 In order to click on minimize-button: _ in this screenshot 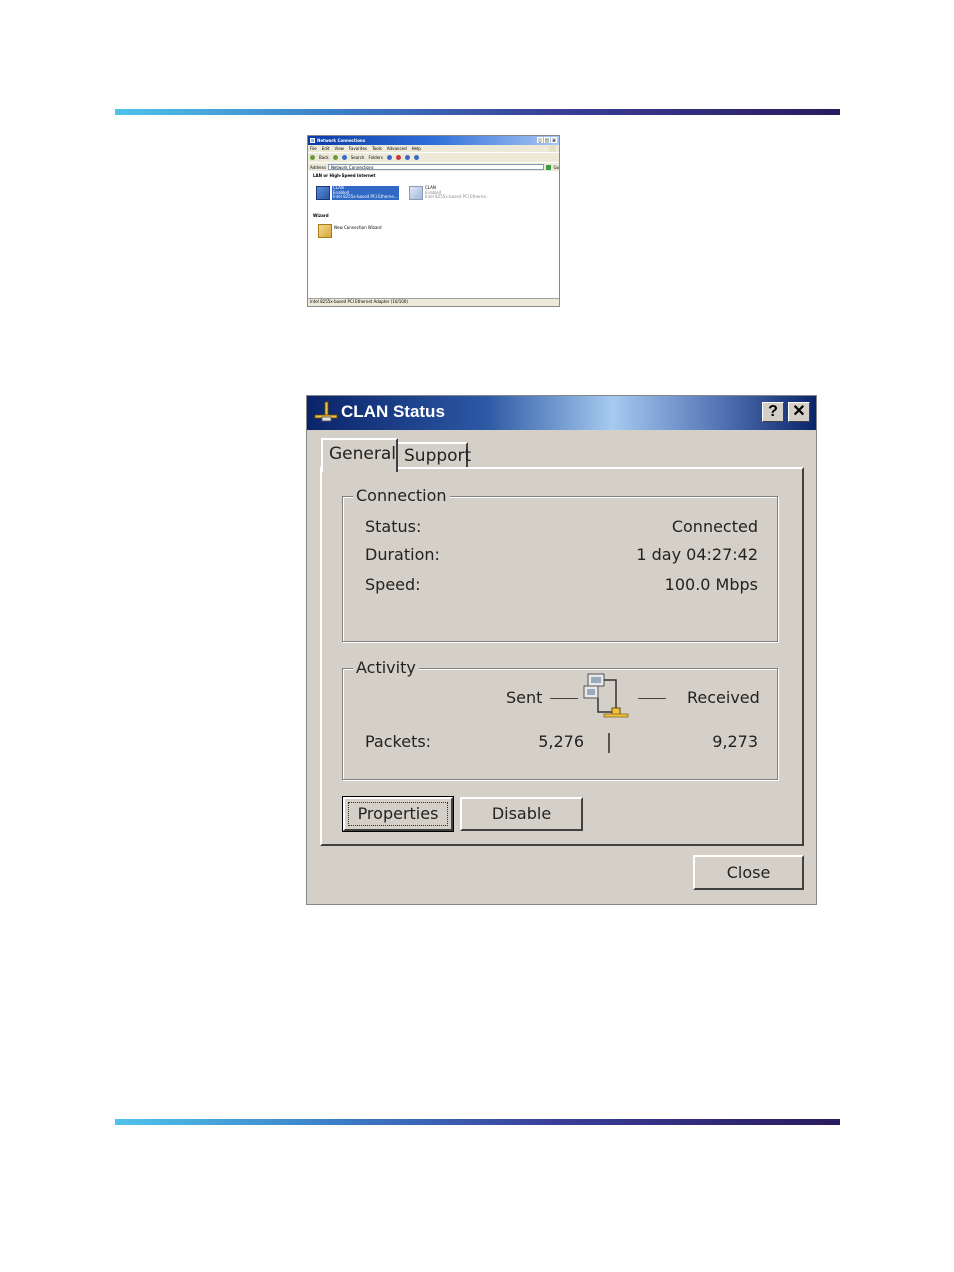, I will do `click(540, 140)`.